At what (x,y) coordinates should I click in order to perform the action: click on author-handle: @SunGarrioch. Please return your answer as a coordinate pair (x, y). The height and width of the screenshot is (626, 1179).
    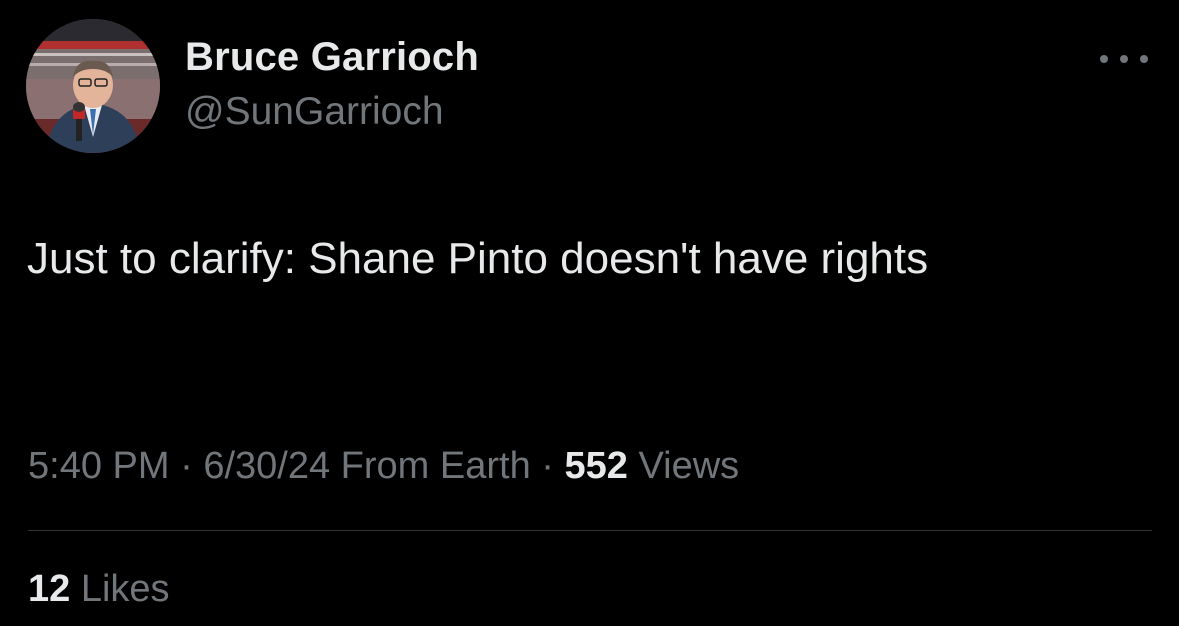
    Looking at the image, I should click on (314, 112).